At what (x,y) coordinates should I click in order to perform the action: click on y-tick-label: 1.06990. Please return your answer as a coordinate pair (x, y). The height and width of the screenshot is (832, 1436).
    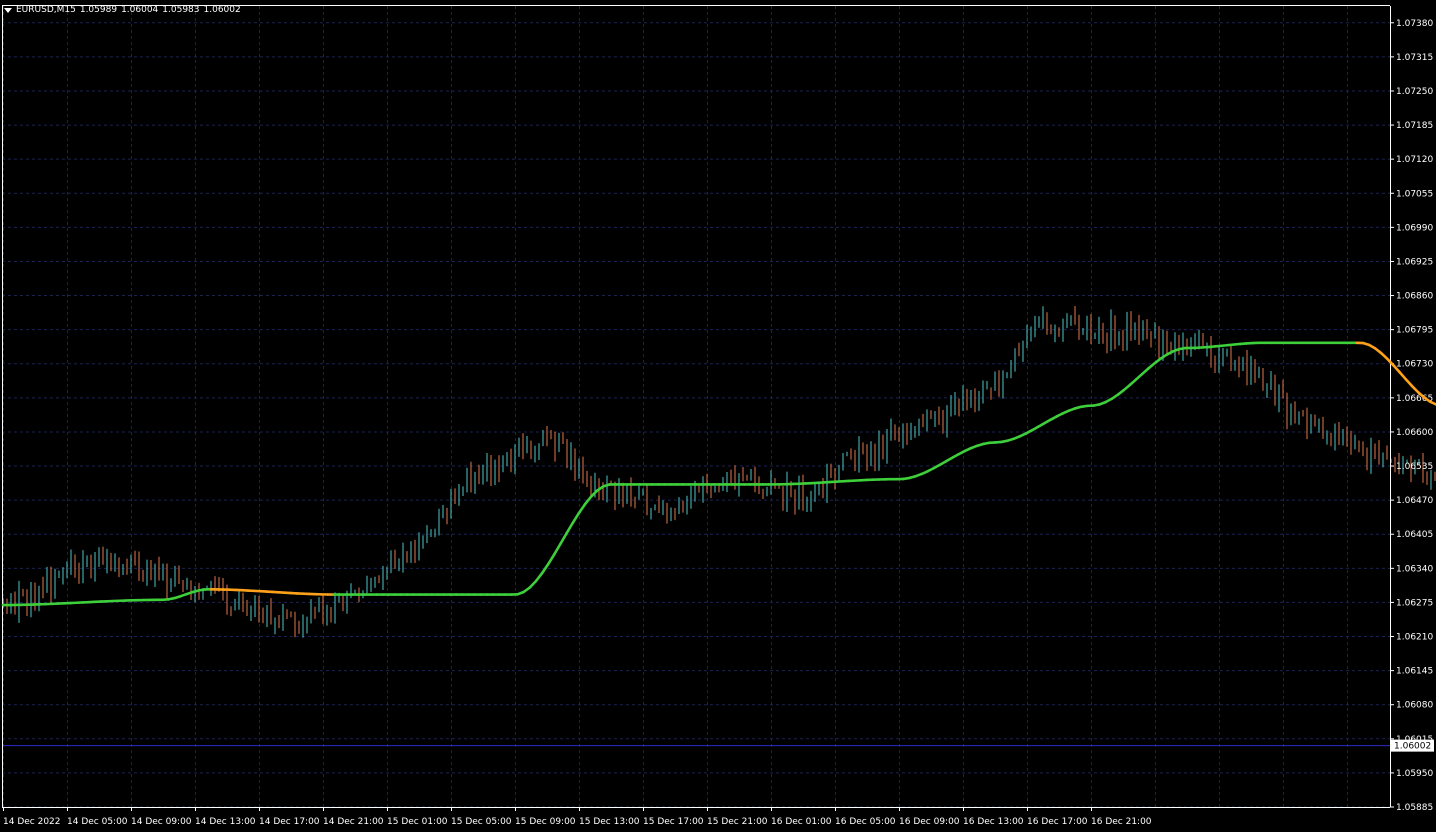
    Looking at the image, I should click on (1414, 228).